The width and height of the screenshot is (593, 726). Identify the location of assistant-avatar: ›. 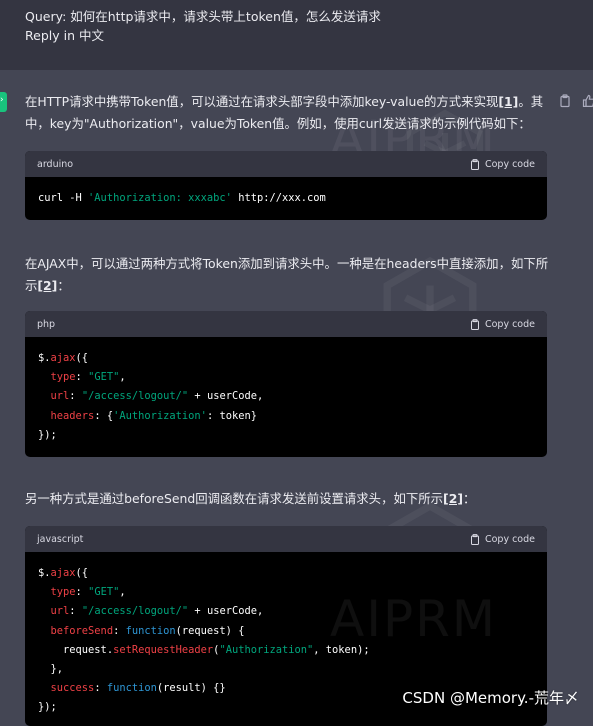
(3, 102).